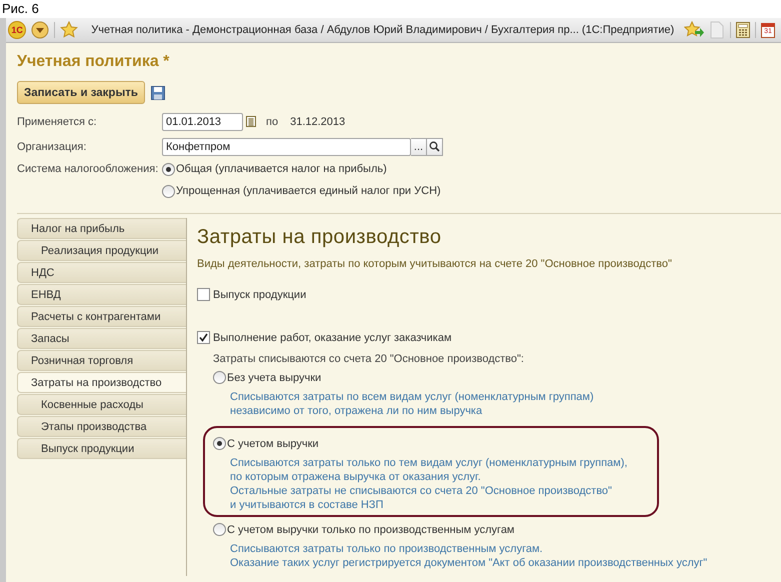  What do you see at coordinates (382, 30) in the screenshot?
I see `window-title: Учетная политика - Демонстрационная база / Абдулов Юрий Владимирович / Бухгалтерия пр... (1С:Предприятие)` at bounding box center [382, 30].